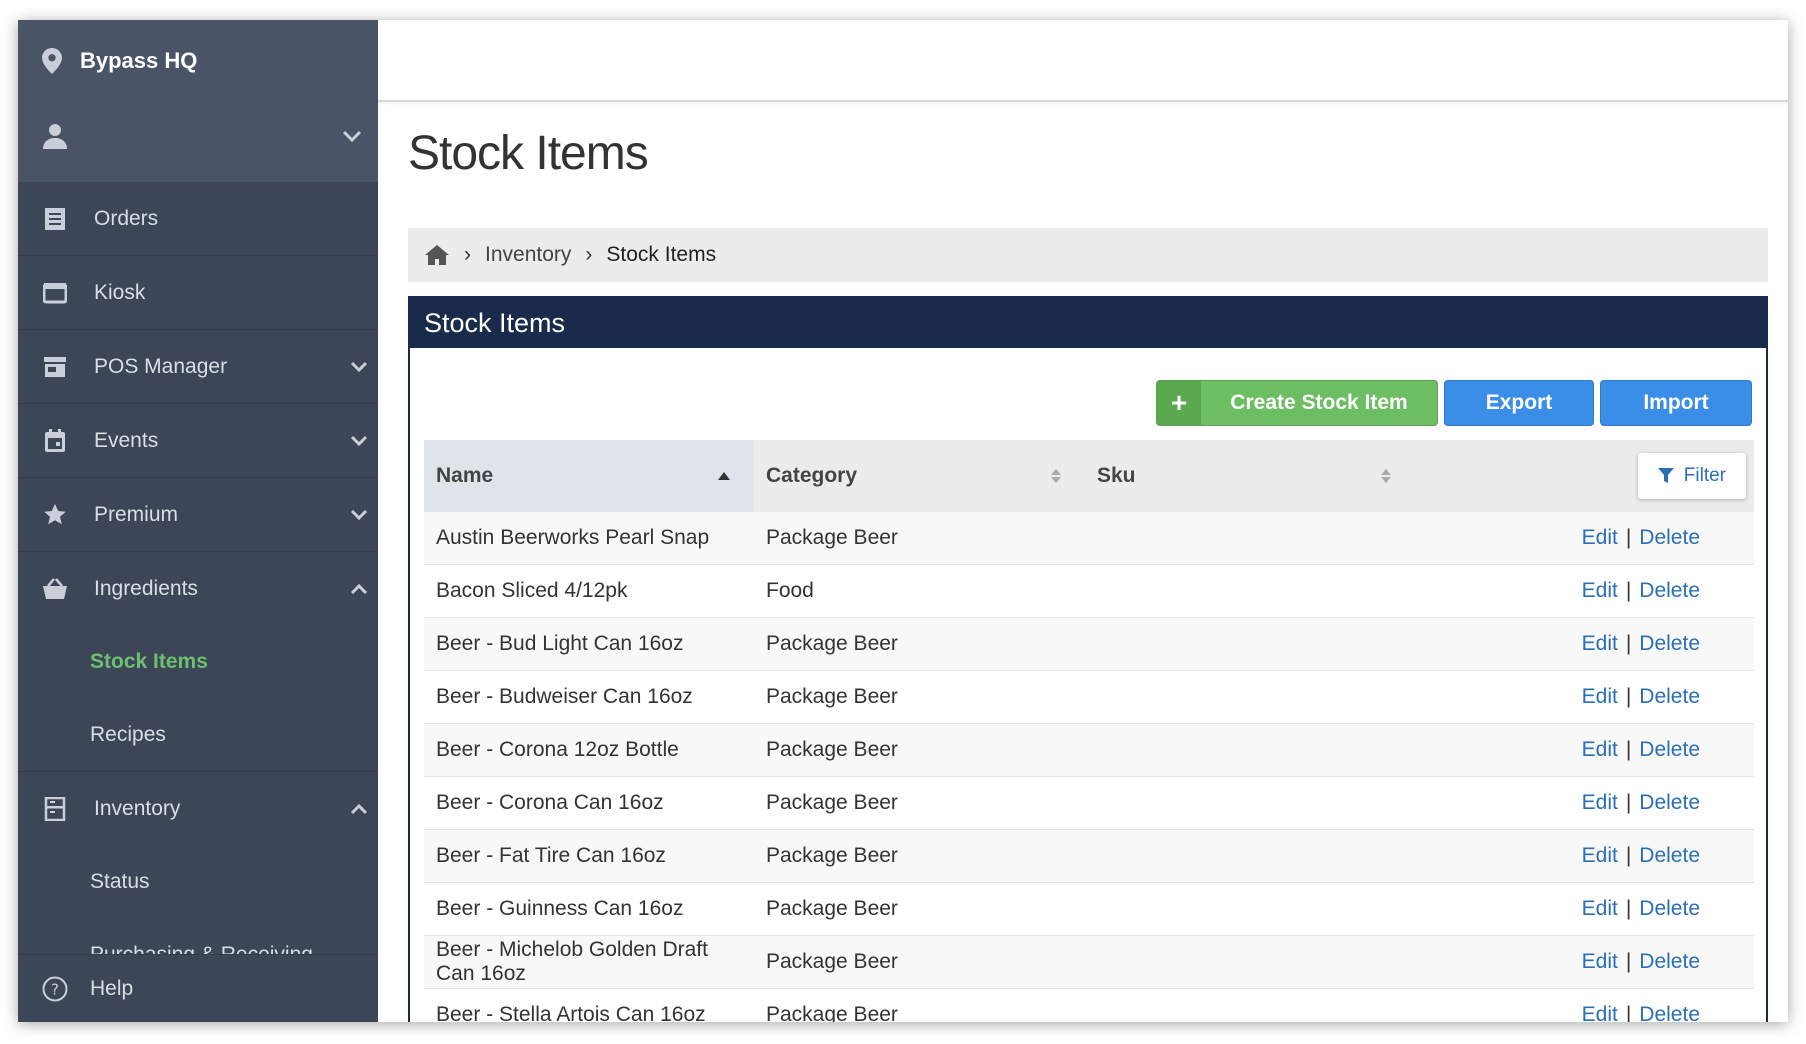 The image size is (1806, 1044). What do you see at coordinates (55, 293) in the screenshot?
I see `kiosk-icon` at bounding box center [55, 293].